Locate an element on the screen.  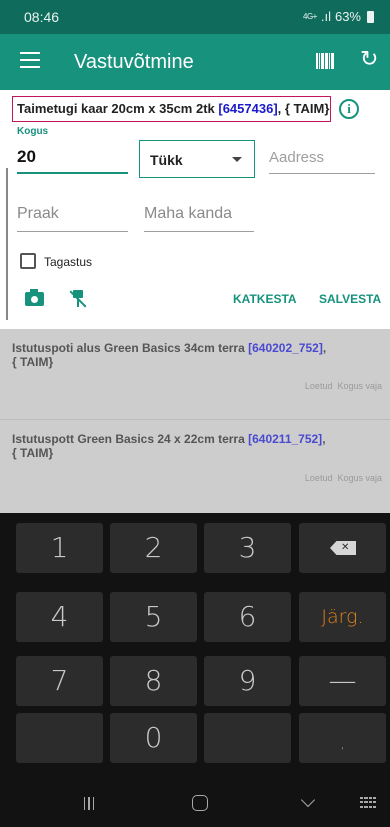
minus-key: — is located at coordinates (342, 681).